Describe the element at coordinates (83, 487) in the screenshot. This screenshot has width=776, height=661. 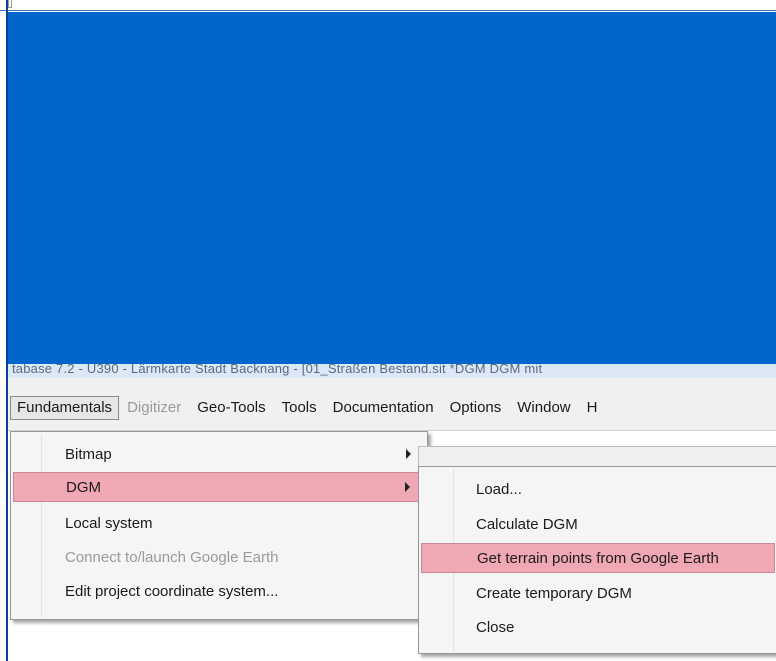
I see `menu-item-label: DGM` at that location.